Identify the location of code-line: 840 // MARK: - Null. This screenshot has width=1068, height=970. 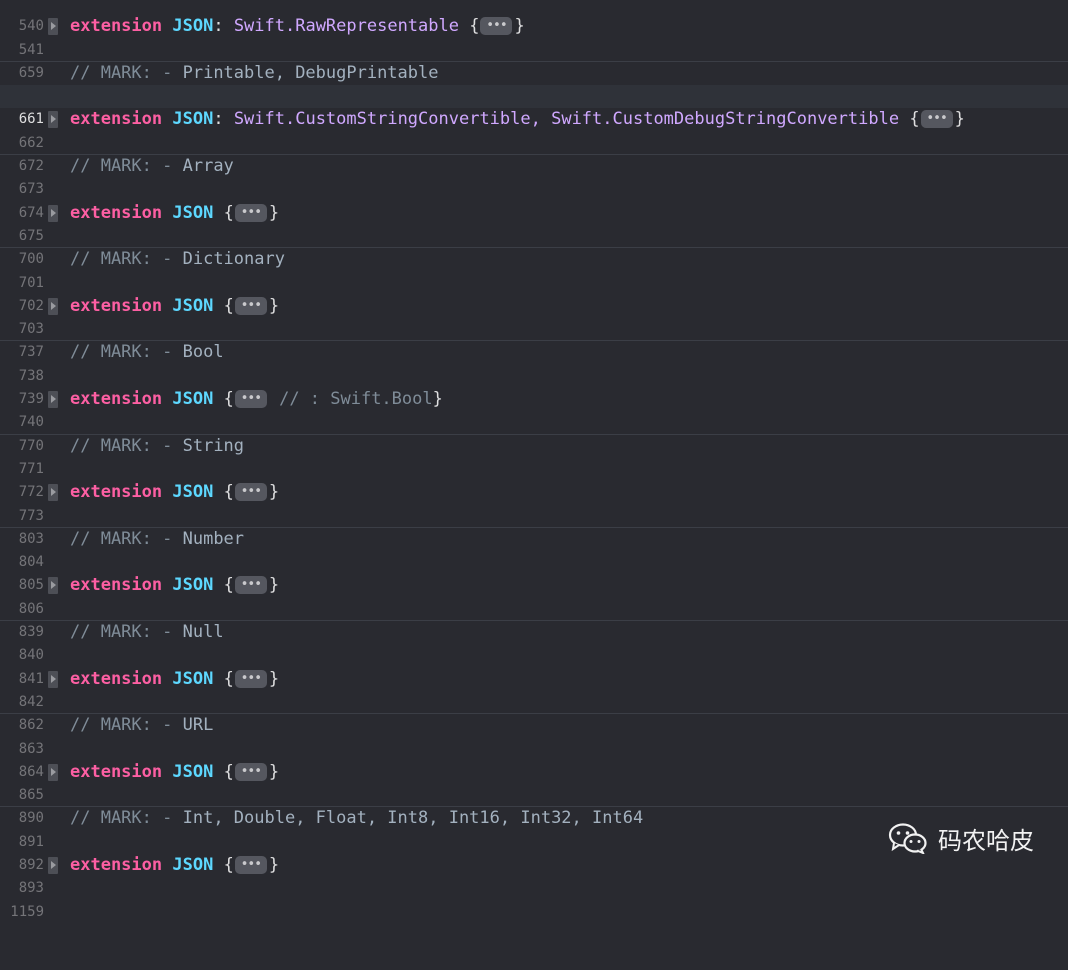
(534, 642).